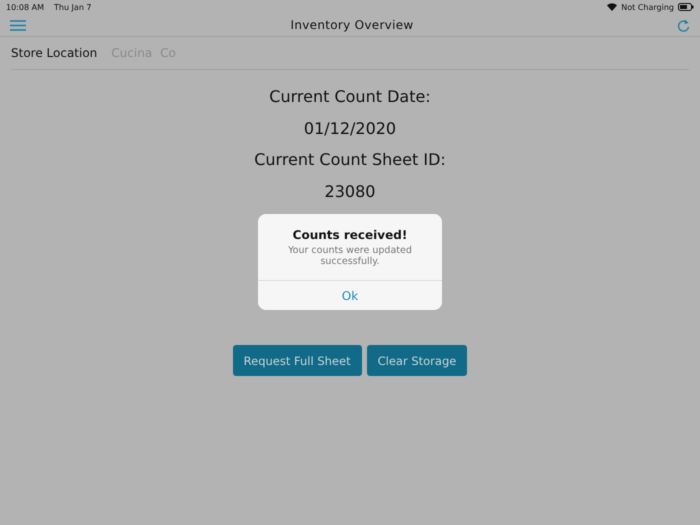 The image size is (700, 525). What do you see at coordinates (73, 7) in the screenshot?
I see `status-date: Thu Jan 7` at bounding box center [73, 7].